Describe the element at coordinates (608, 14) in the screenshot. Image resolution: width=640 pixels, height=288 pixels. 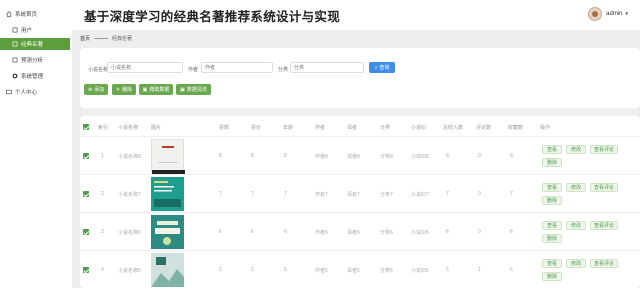
I see `user-menu: admin ▾` at that location.